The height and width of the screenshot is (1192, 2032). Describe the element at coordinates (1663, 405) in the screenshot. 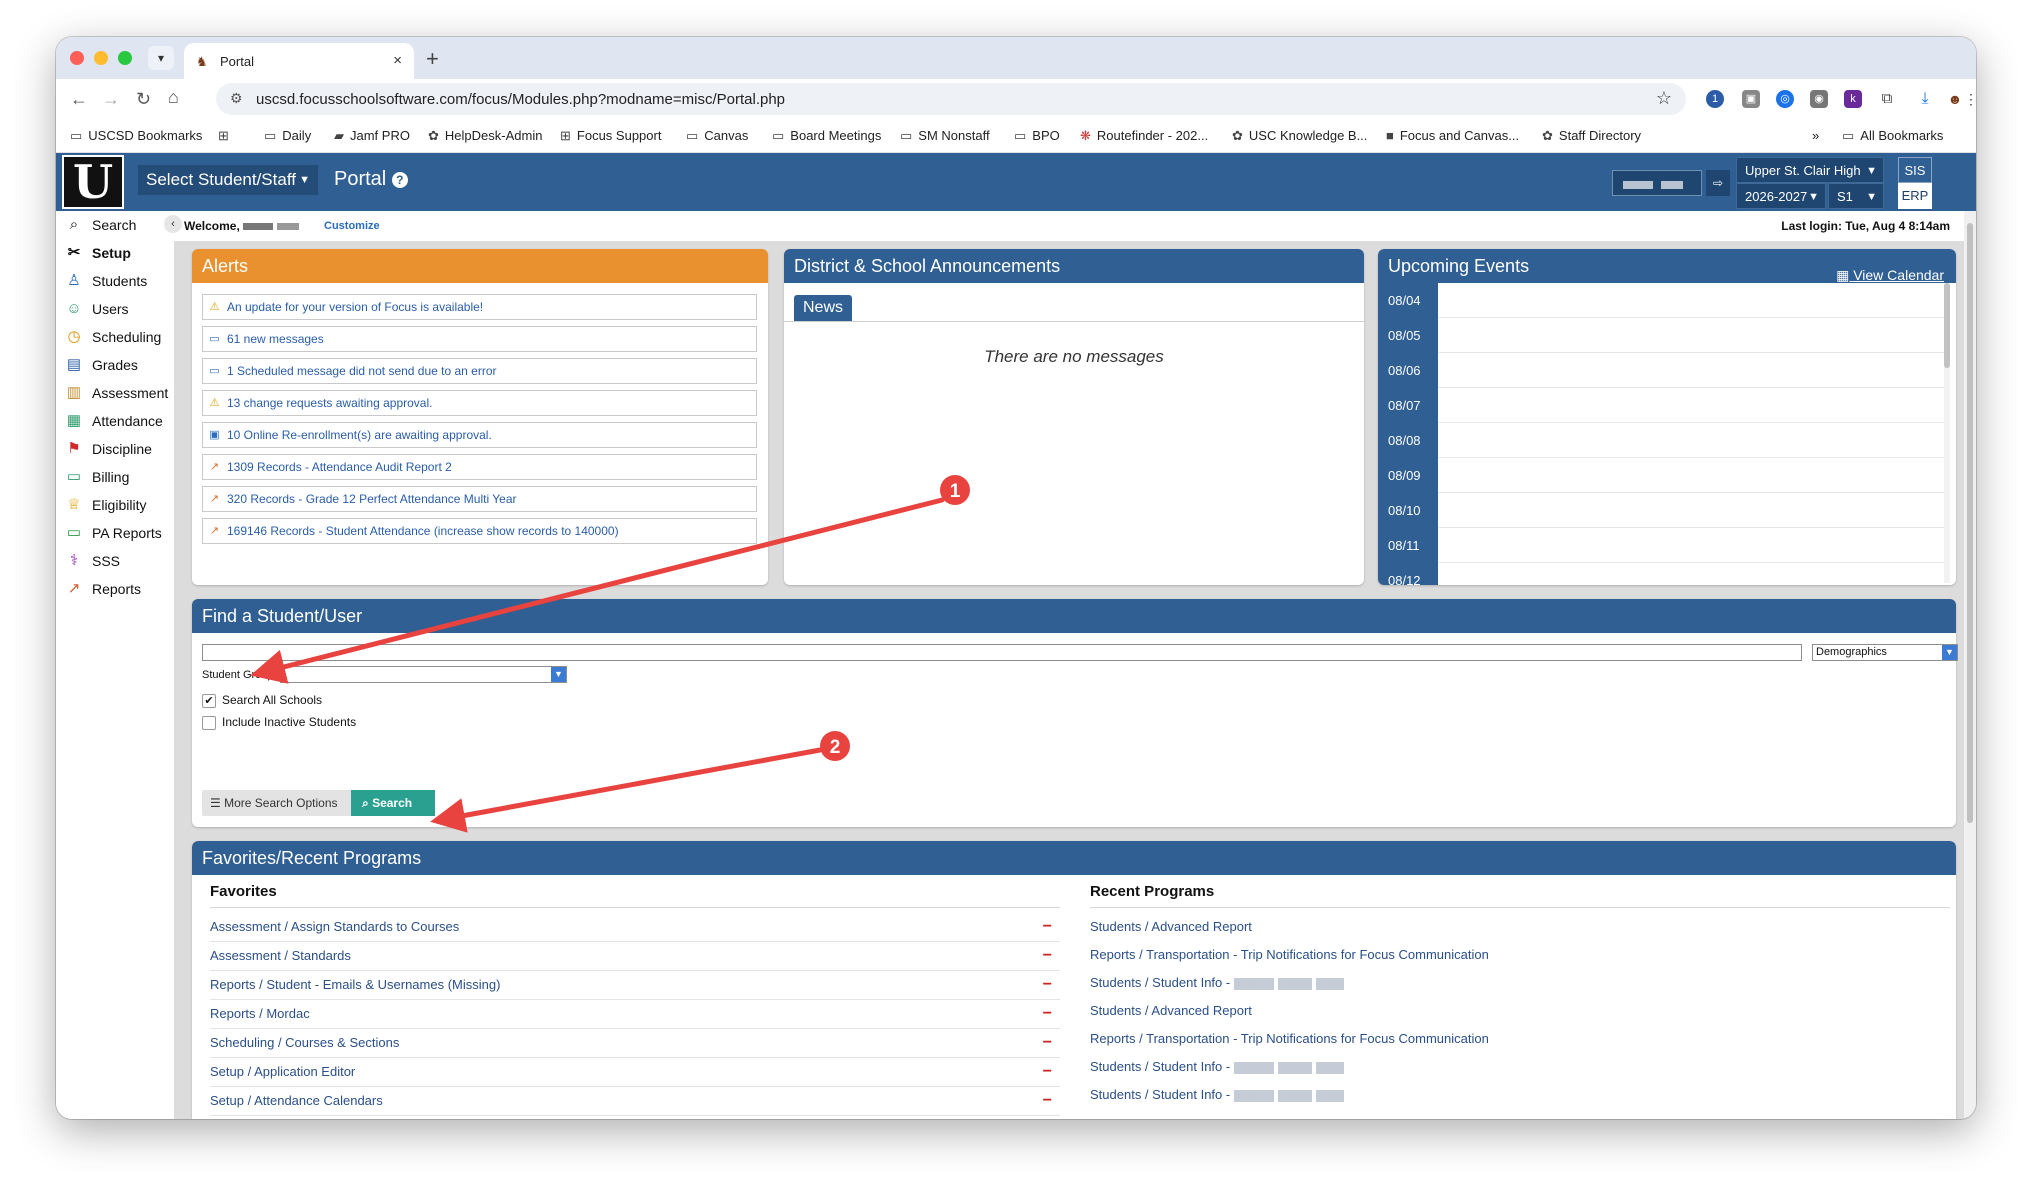

I see `event-row: 08/07` at that location.